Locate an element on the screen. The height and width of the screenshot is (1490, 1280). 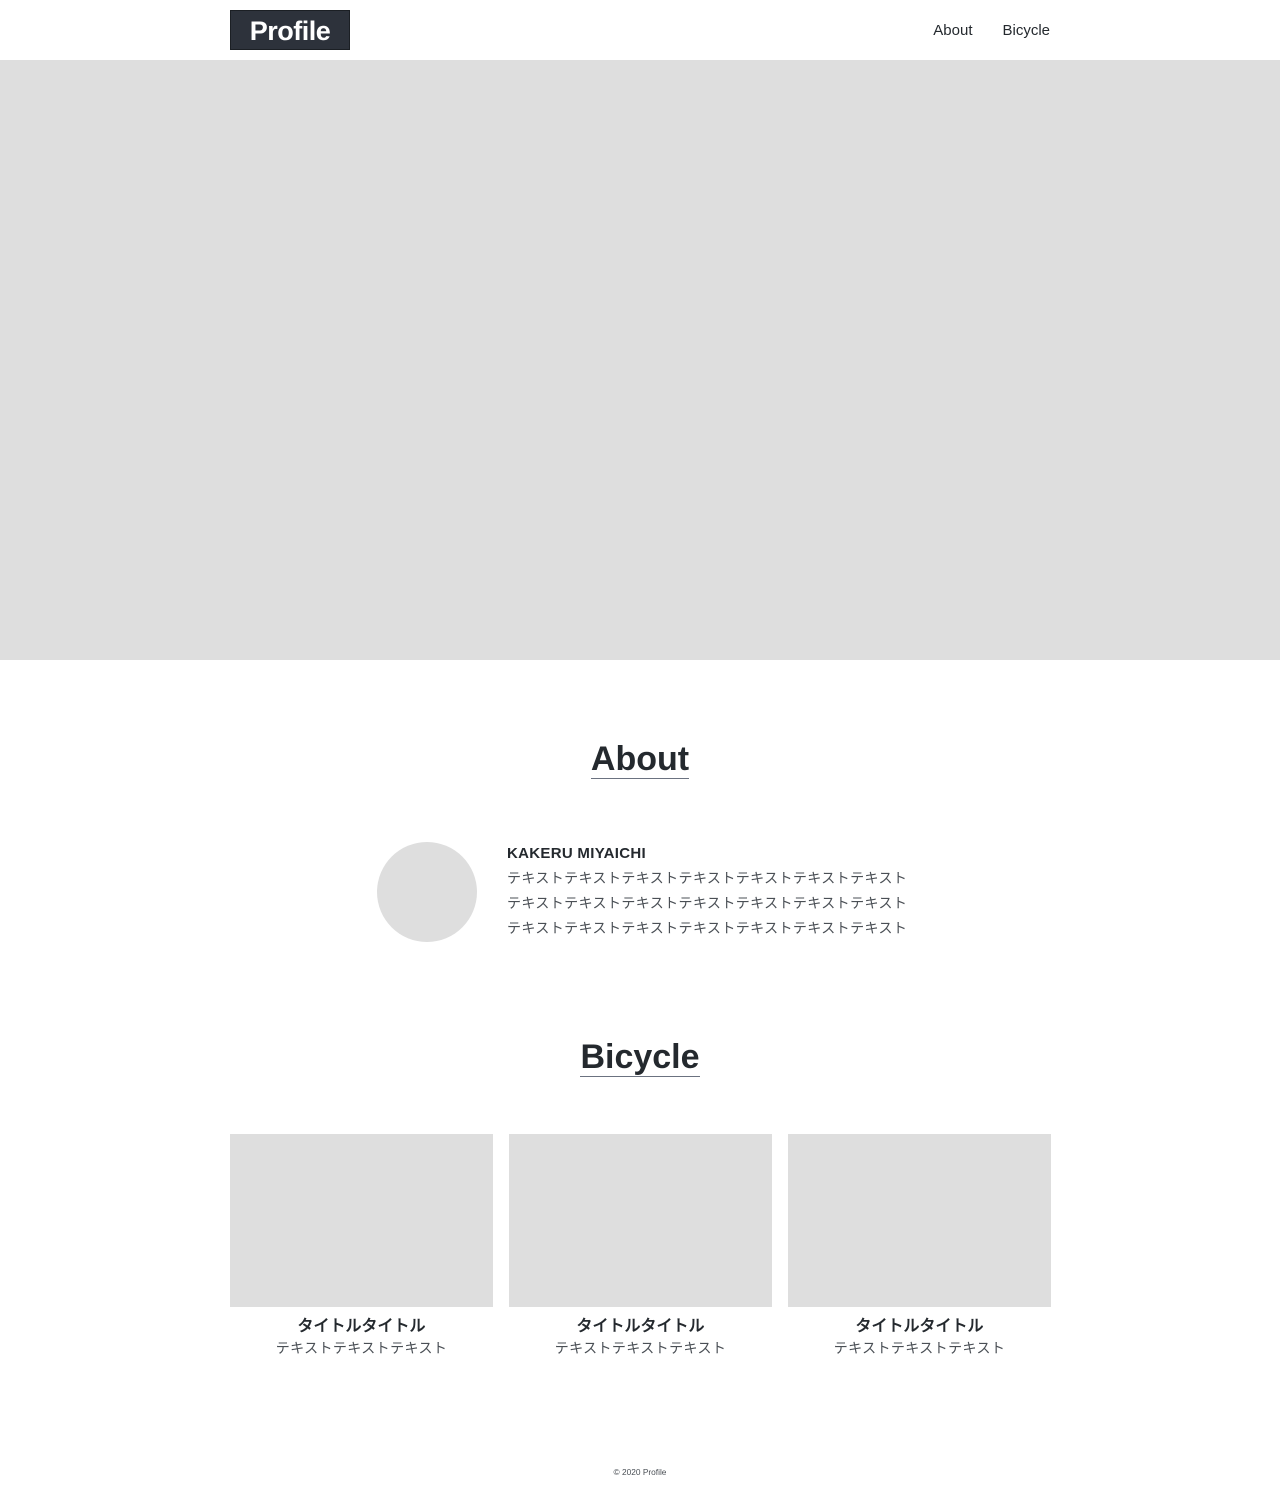
about-heading: About is located at coordinates (640, 759).